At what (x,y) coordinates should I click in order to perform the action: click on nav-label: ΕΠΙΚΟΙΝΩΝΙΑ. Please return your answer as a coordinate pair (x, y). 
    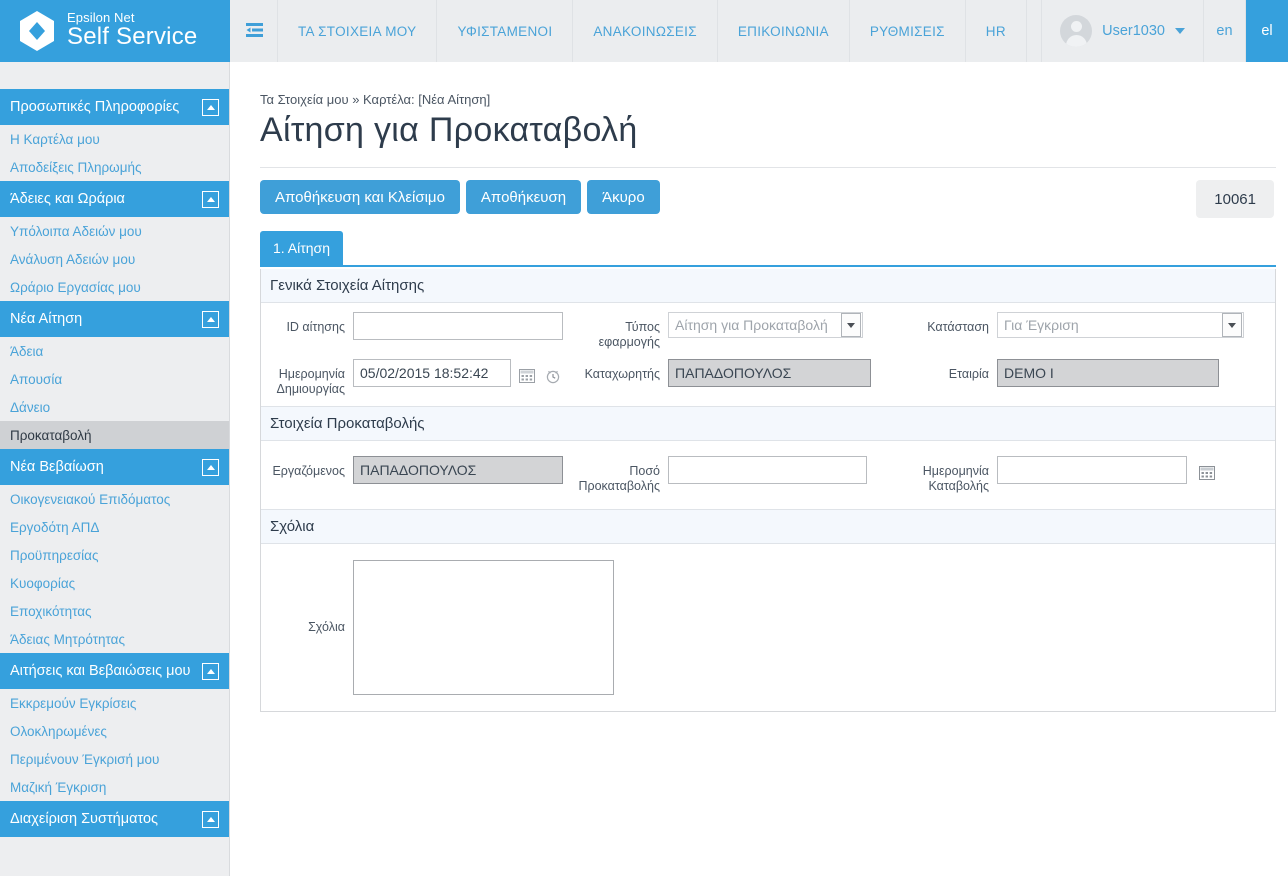
    Looking at the image, I should click on (783, 31).